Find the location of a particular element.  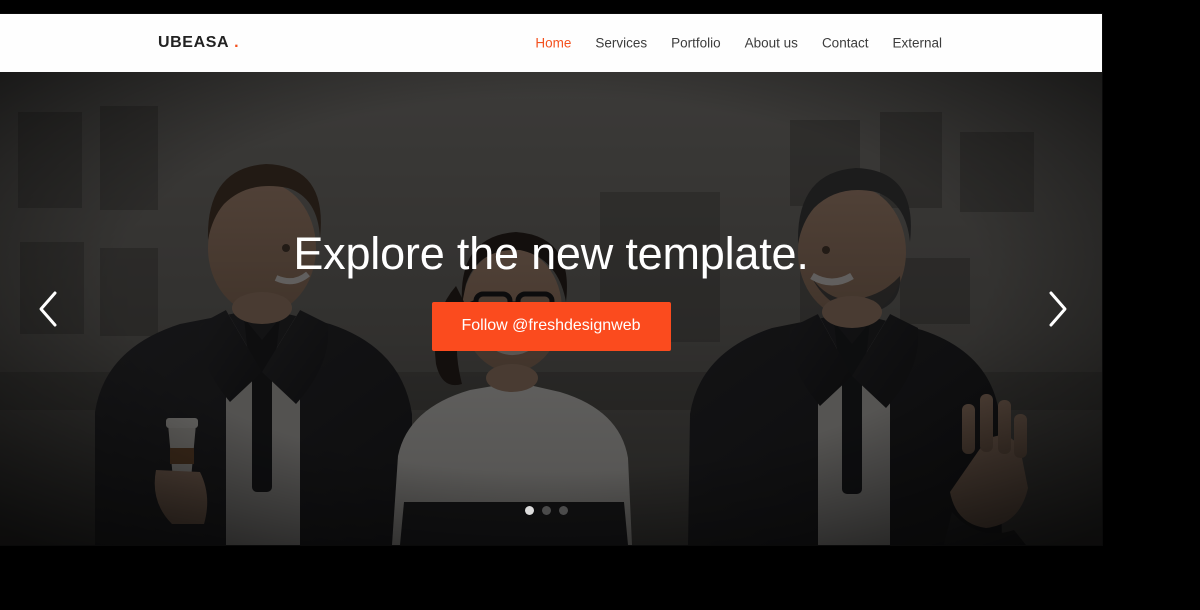

carousel-prev-button is located at coordinates (48, 309).